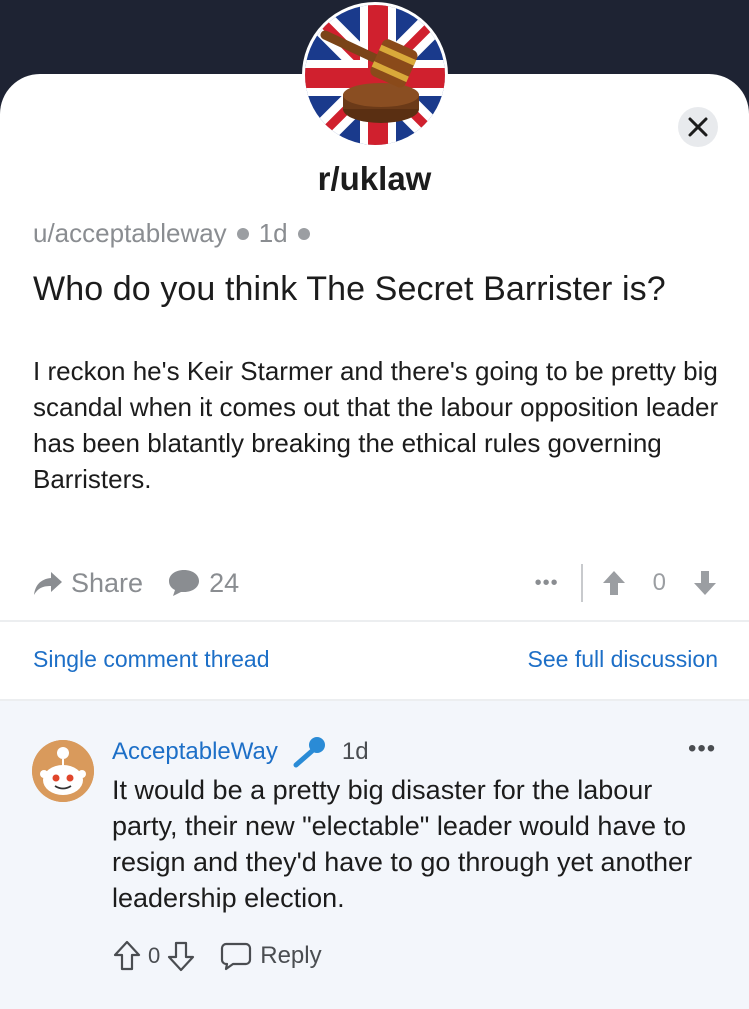 Image resolution: width=749 pixels, height=1009 pixels. I want to click on close-icon, so click(698, 127).